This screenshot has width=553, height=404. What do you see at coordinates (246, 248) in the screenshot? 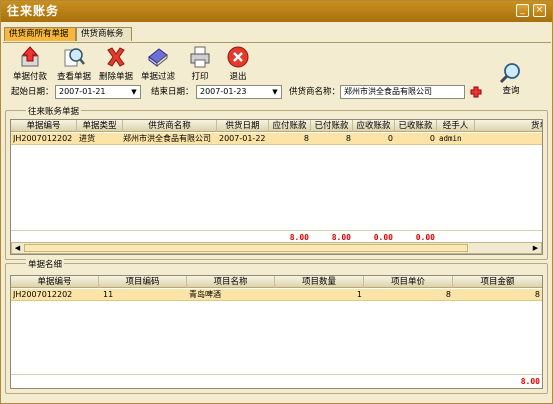
I see `scrollbar-thumb` at bounding box center [246, 248].